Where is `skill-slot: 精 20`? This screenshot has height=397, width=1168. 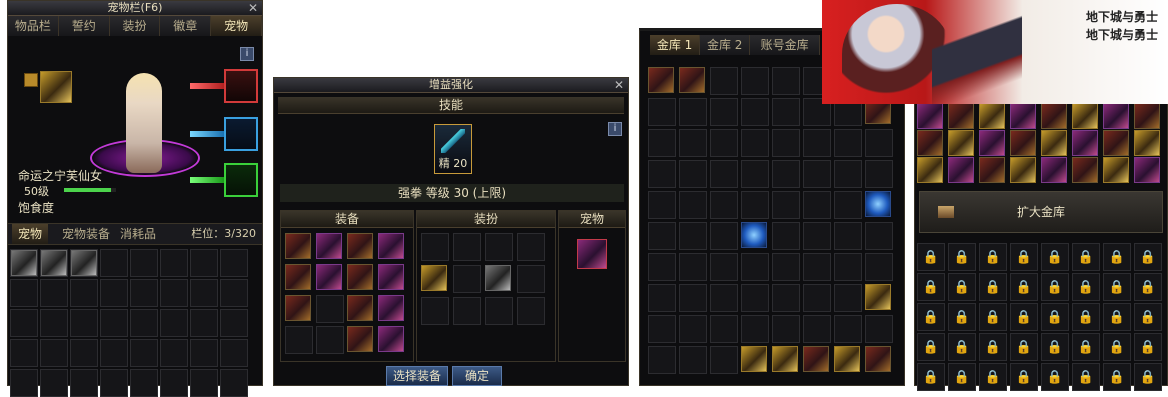 skill-slot: 精 20 is located at coordinates (453, 149).